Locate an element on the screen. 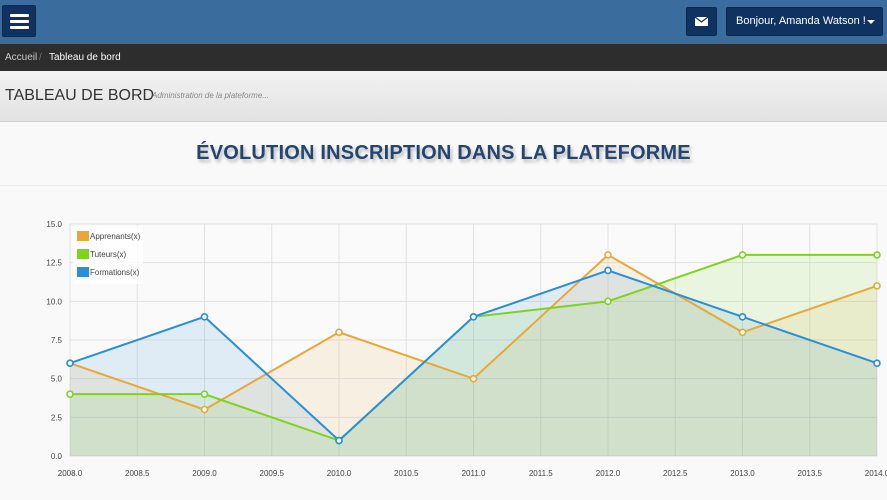 The image size is (887, 500). y-tick-label: 7.5 is located at coordinates (57, 340).